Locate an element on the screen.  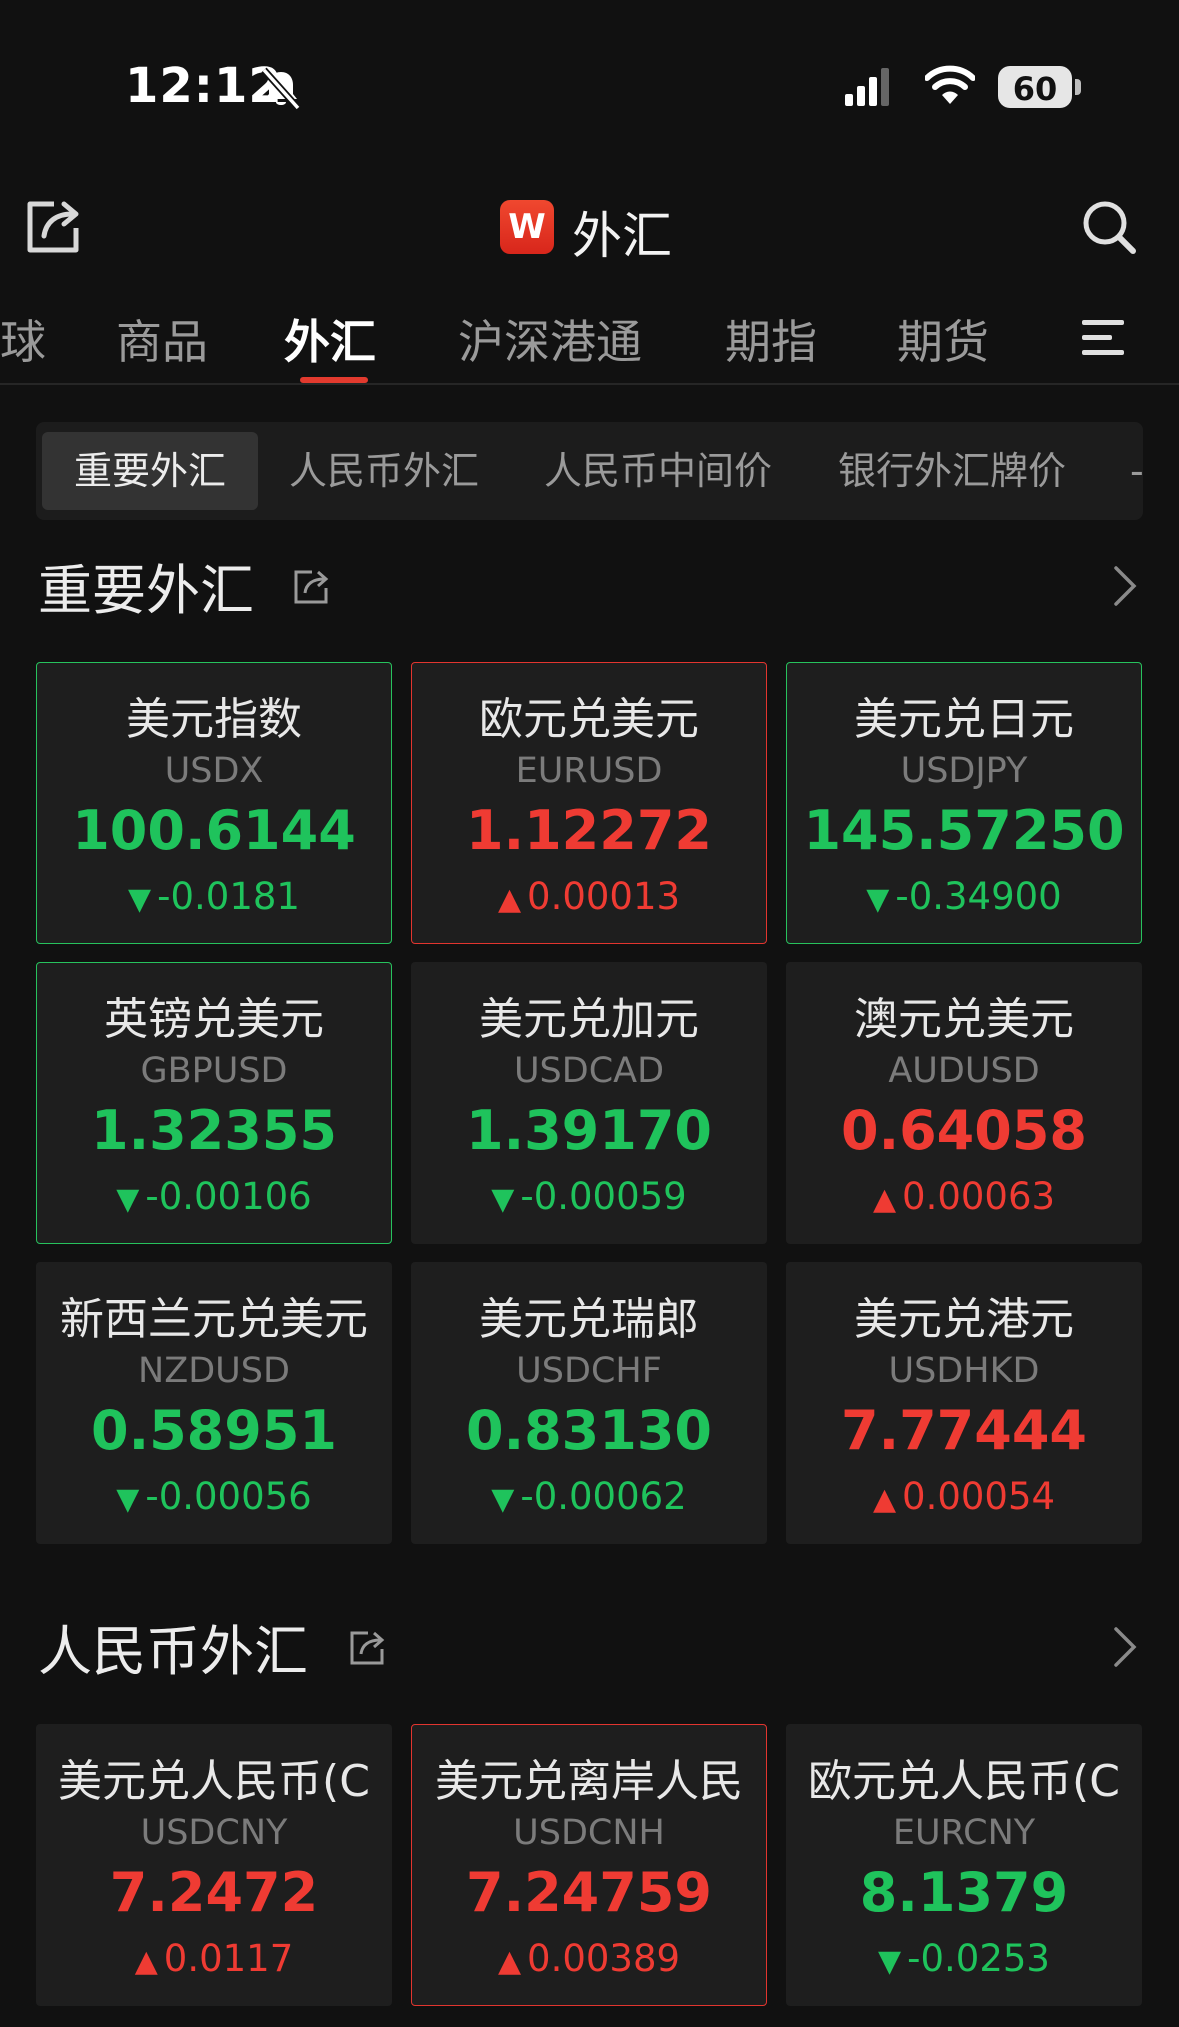
pair-name: 欧元兑人民币(C is located at coordinates (964, 1781).